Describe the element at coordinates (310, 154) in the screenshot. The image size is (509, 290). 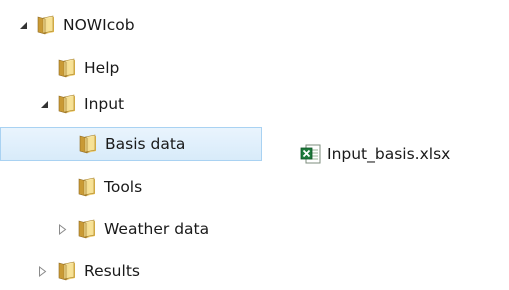
I see `excel-file-icon` at that location.